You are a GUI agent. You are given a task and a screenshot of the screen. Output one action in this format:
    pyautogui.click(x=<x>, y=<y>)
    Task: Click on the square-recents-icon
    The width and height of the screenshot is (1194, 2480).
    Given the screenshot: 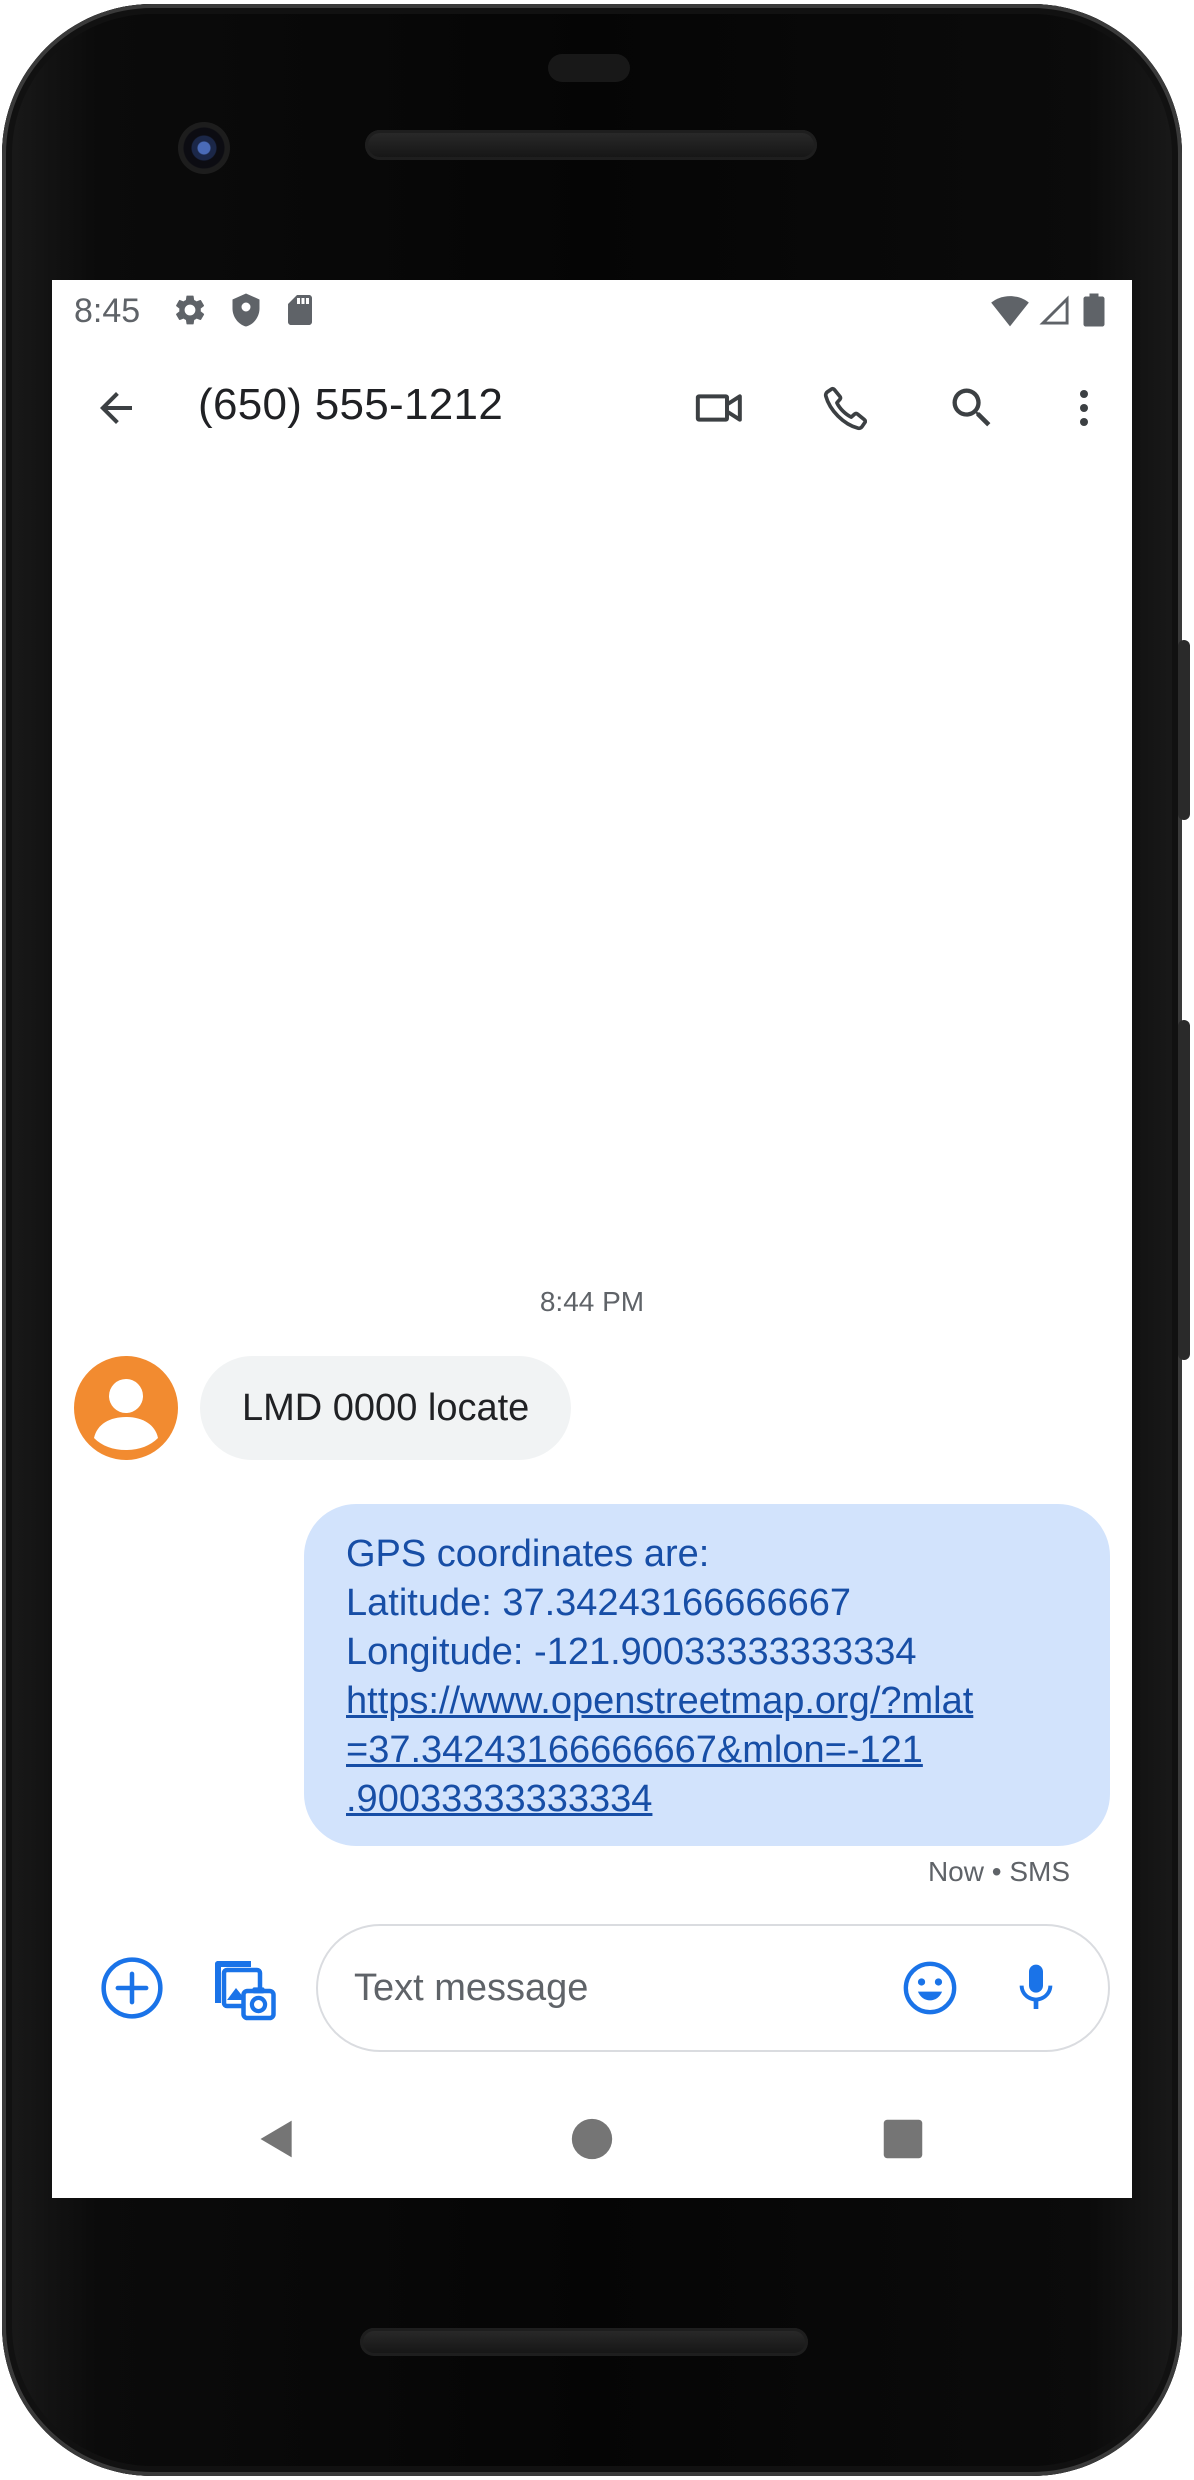 What is the action you would take?
    pyautogui.click(x=903, y=2139)
    